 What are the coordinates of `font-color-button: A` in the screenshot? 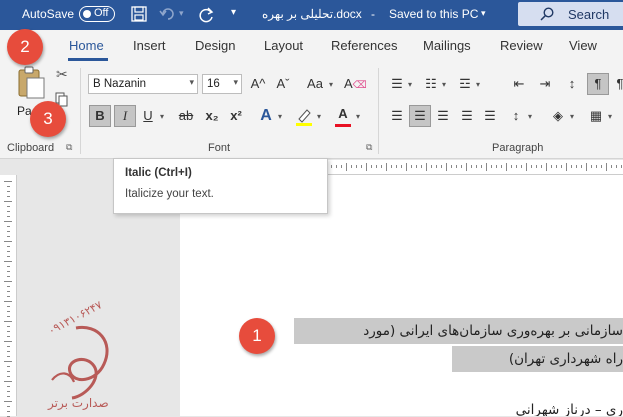 It's located at (343, 114).